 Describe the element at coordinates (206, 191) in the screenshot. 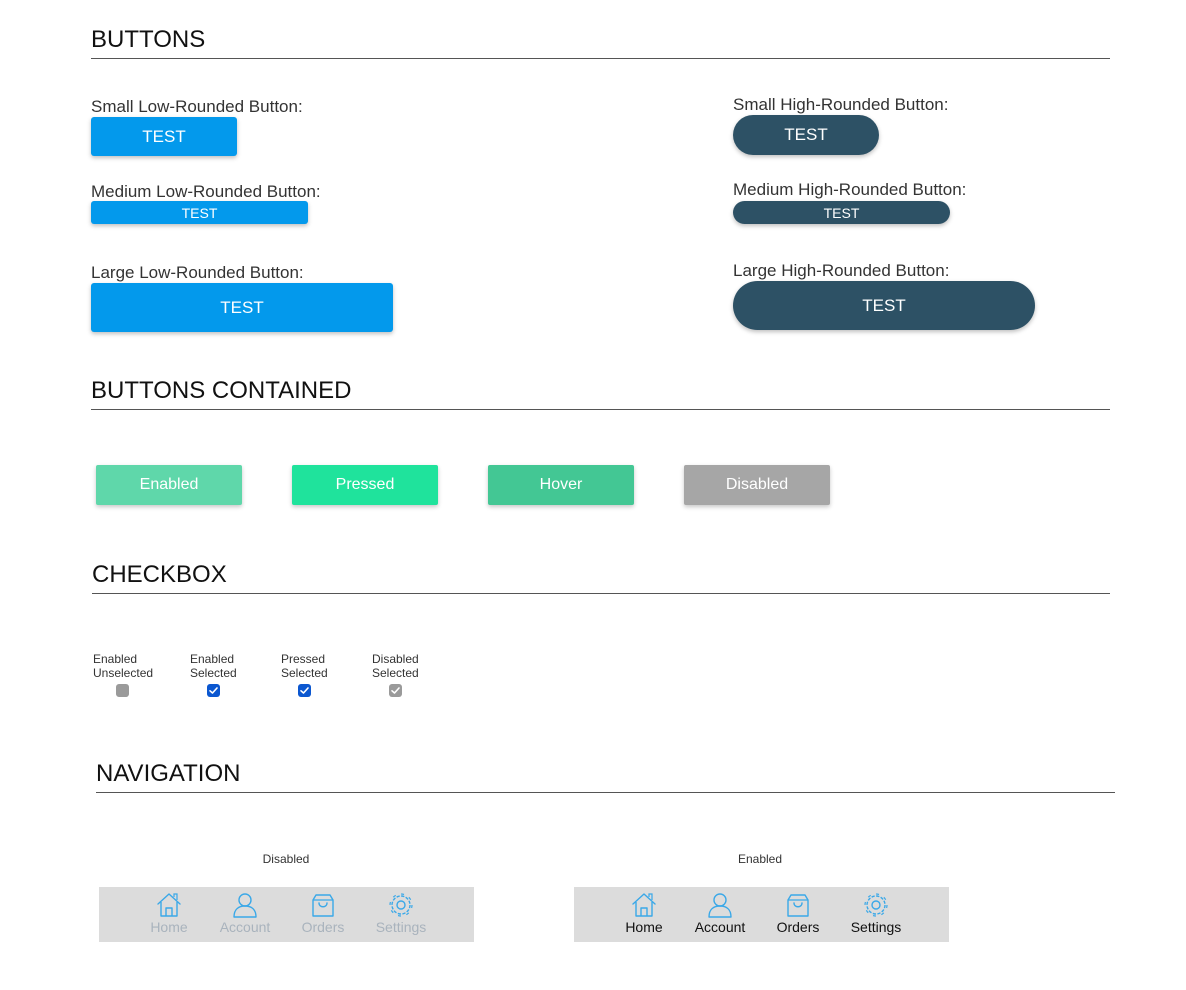

I see `medium-low-rounded-label: Medium Low-Rounded Button:` at that location.